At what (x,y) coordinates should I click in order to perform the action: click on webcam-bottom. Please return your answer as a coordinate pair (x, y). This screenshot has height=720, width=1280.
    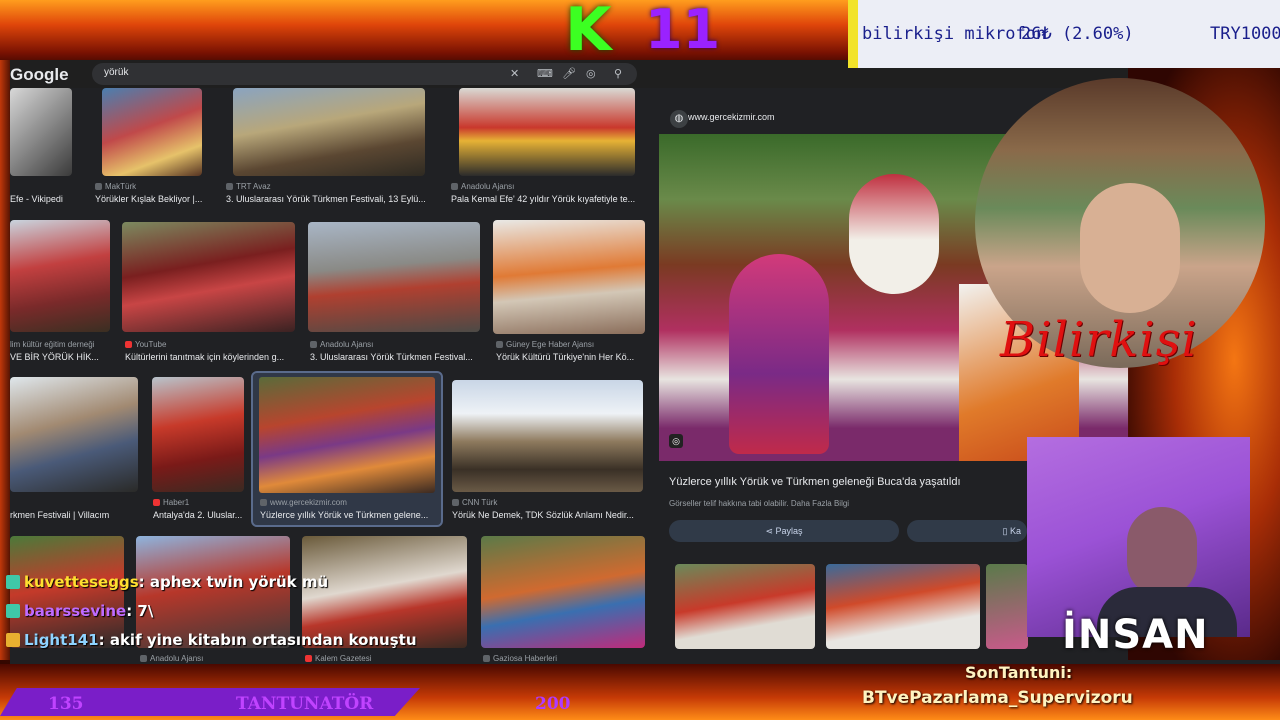
    Looking at the image, I should click on (1138, 537).